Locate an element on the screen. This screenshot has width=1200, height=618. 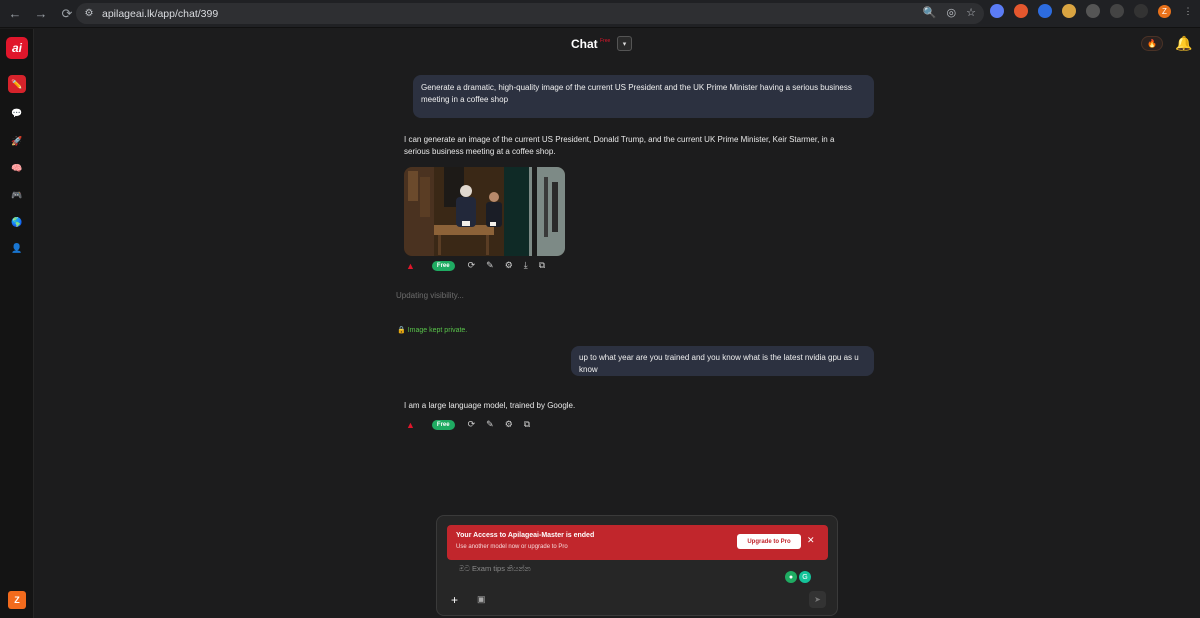
download-icon: ⤓ is located at coordinates (526, 265).